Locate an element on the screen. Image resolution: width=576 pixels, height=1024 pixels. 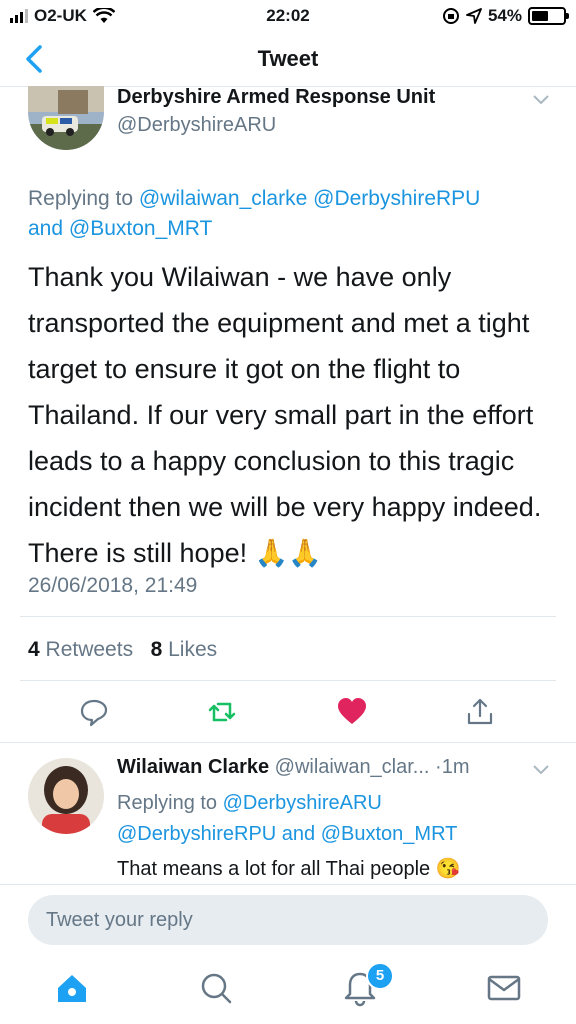
home-icon is located at coordinates (72, 988).